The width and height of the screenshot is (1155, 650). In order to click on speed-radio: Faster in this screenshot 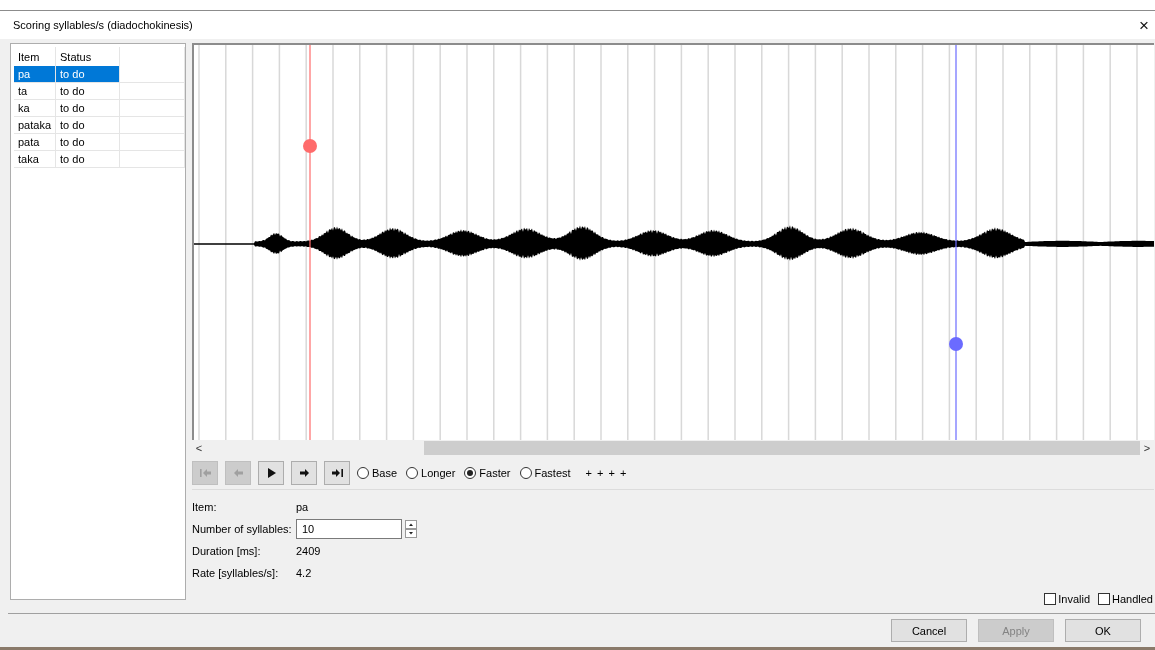, I will do `click(487, 472)`.